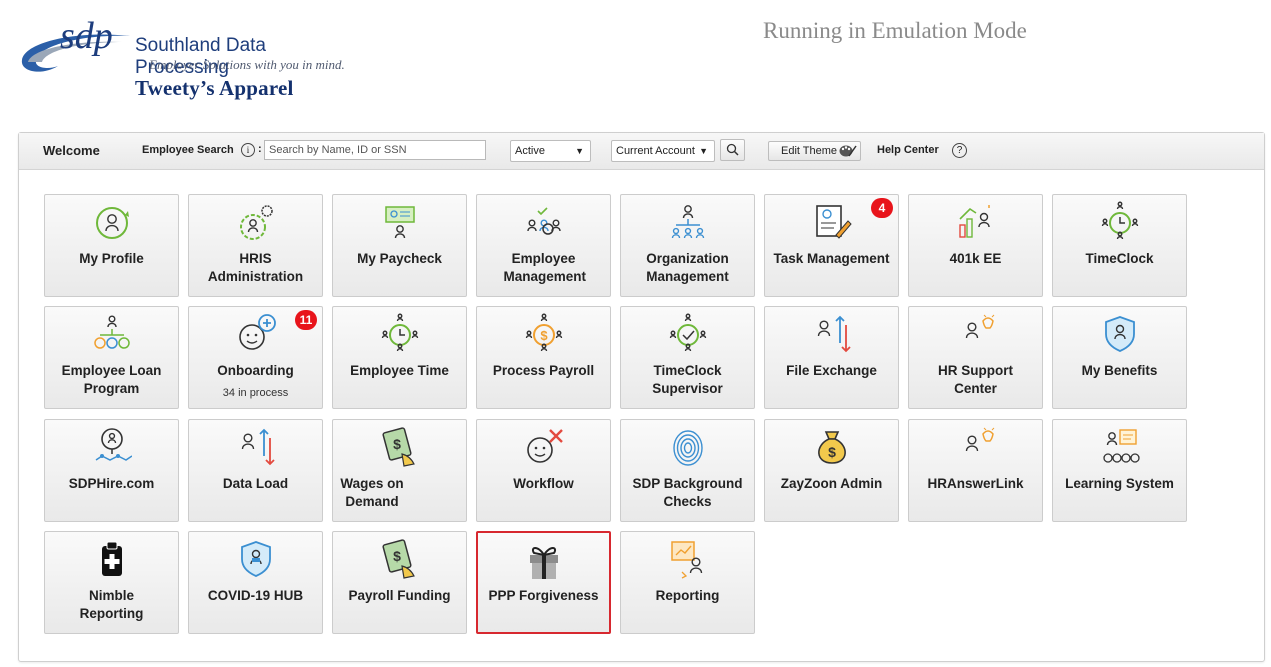 This screenshot has height=667, width=1271. What do you see at coordinates (372, 492) in the screenshot?
I see `tile-label: Wages on Demand` at bounding box center [372, 492].